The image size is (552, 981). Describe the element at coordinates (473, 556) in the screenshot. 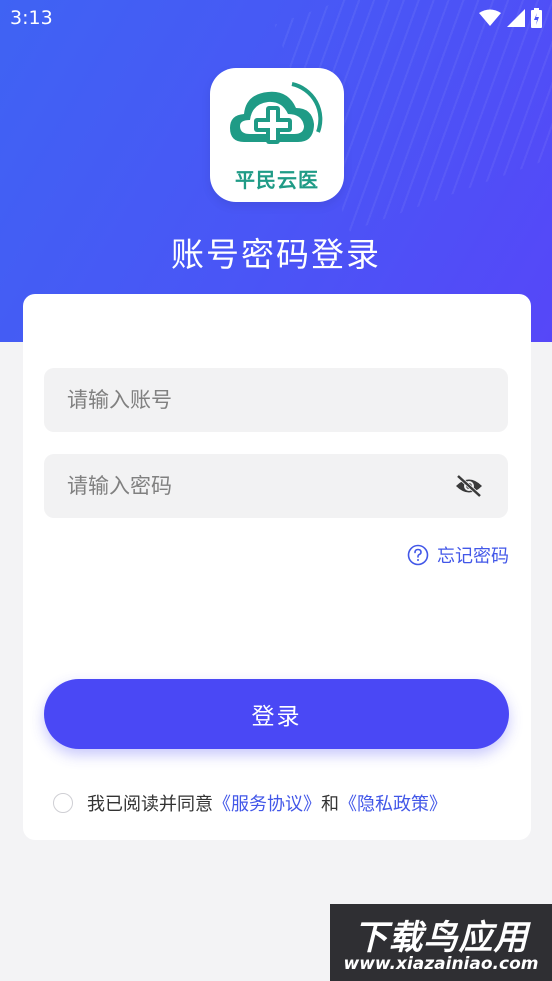

I see `forgot-password-label: 忘记密码` at that location.